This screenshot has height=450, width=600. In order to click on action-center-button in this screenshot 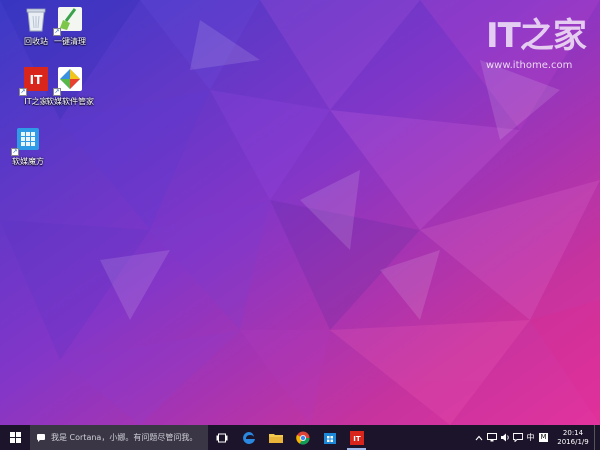, I will do `click(517, 437)`.